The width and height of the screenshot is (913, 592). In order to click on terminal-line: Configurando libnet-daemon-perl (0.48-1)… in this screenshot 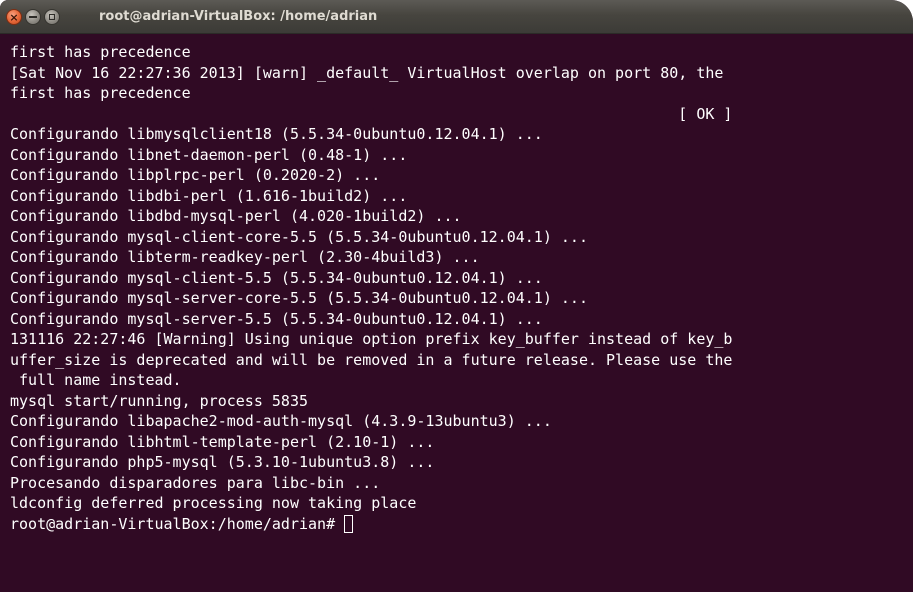, I will do `click(209, 154)`.